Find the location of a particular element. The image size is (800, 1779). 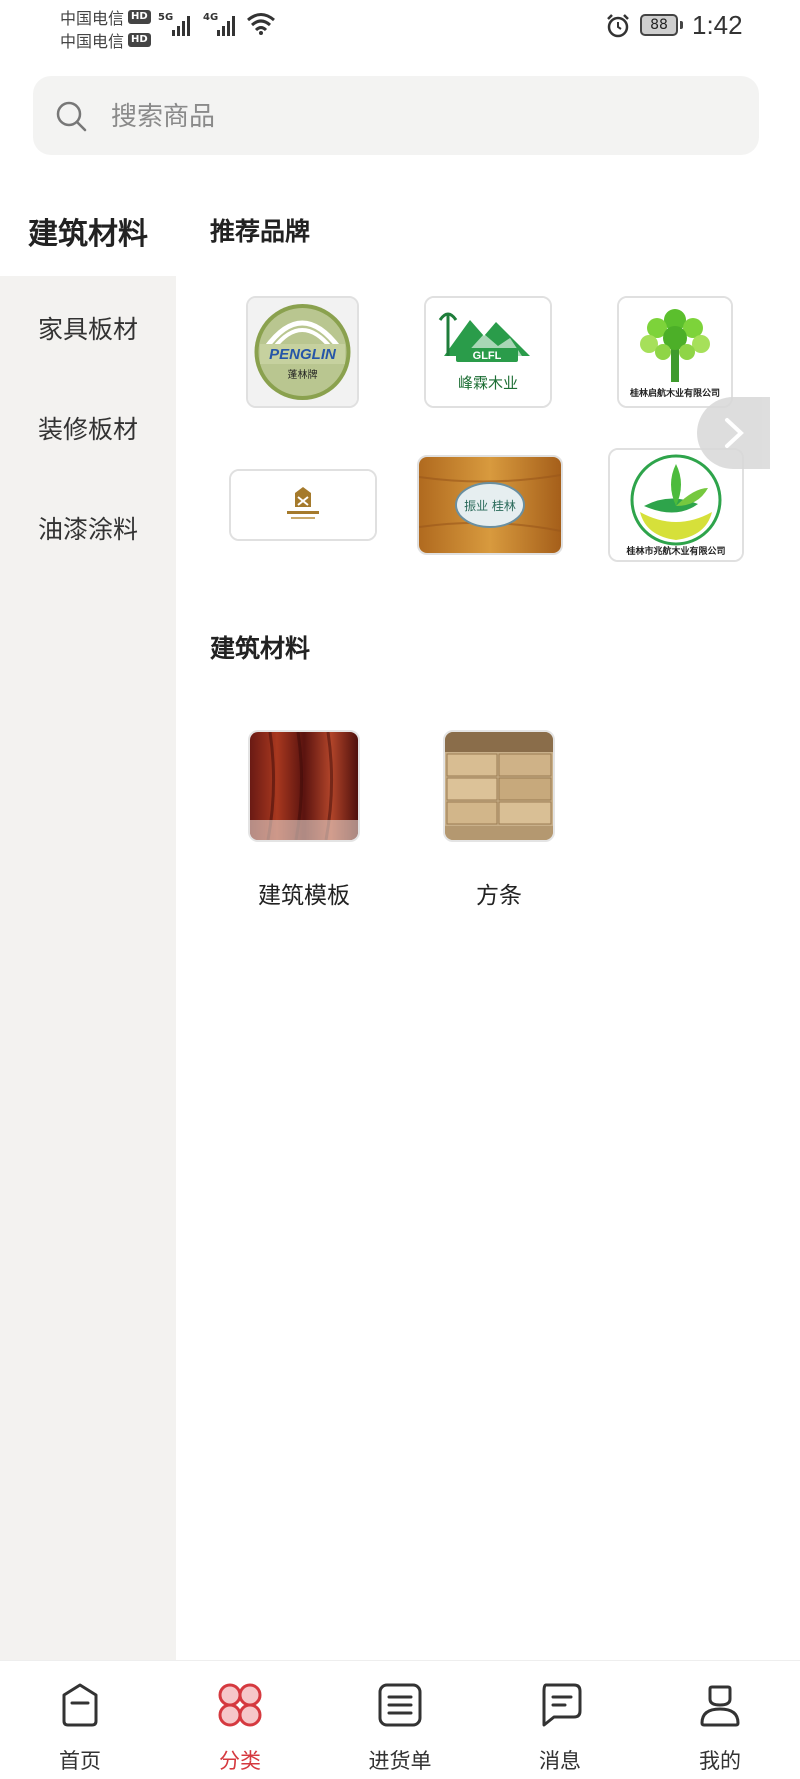

penglin-logo-text: PENGLIN is located at coordinates (303, 354).